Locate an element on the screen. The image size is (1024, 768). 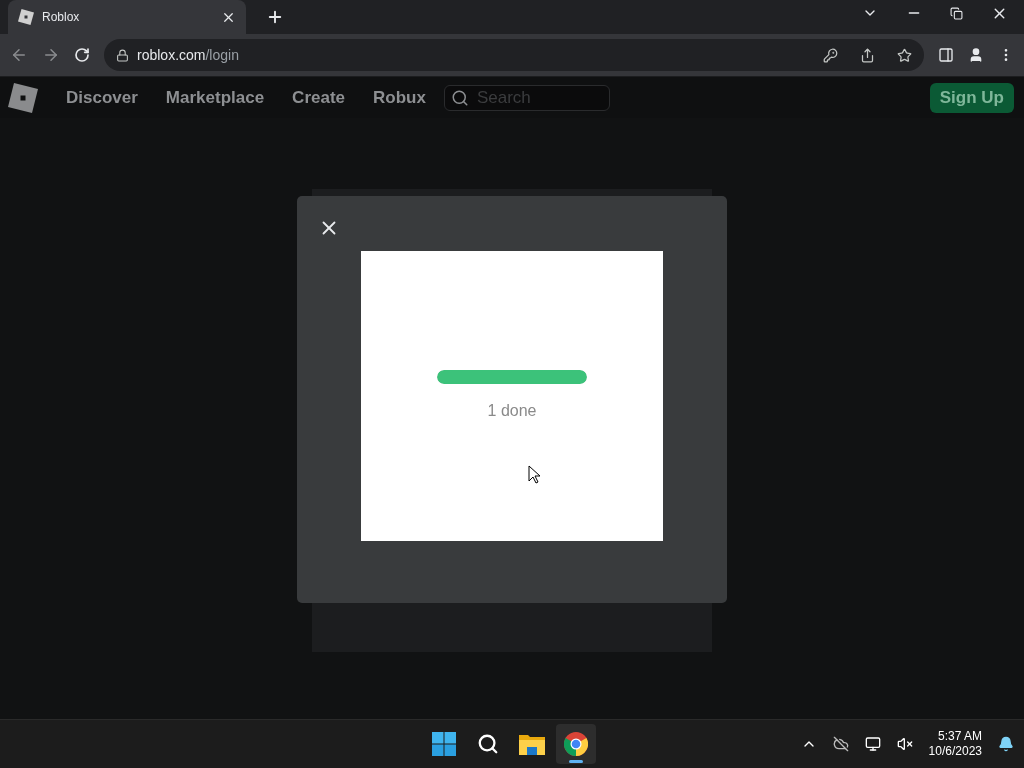
muted-speaker-icon is located at coordinates (904, 744).